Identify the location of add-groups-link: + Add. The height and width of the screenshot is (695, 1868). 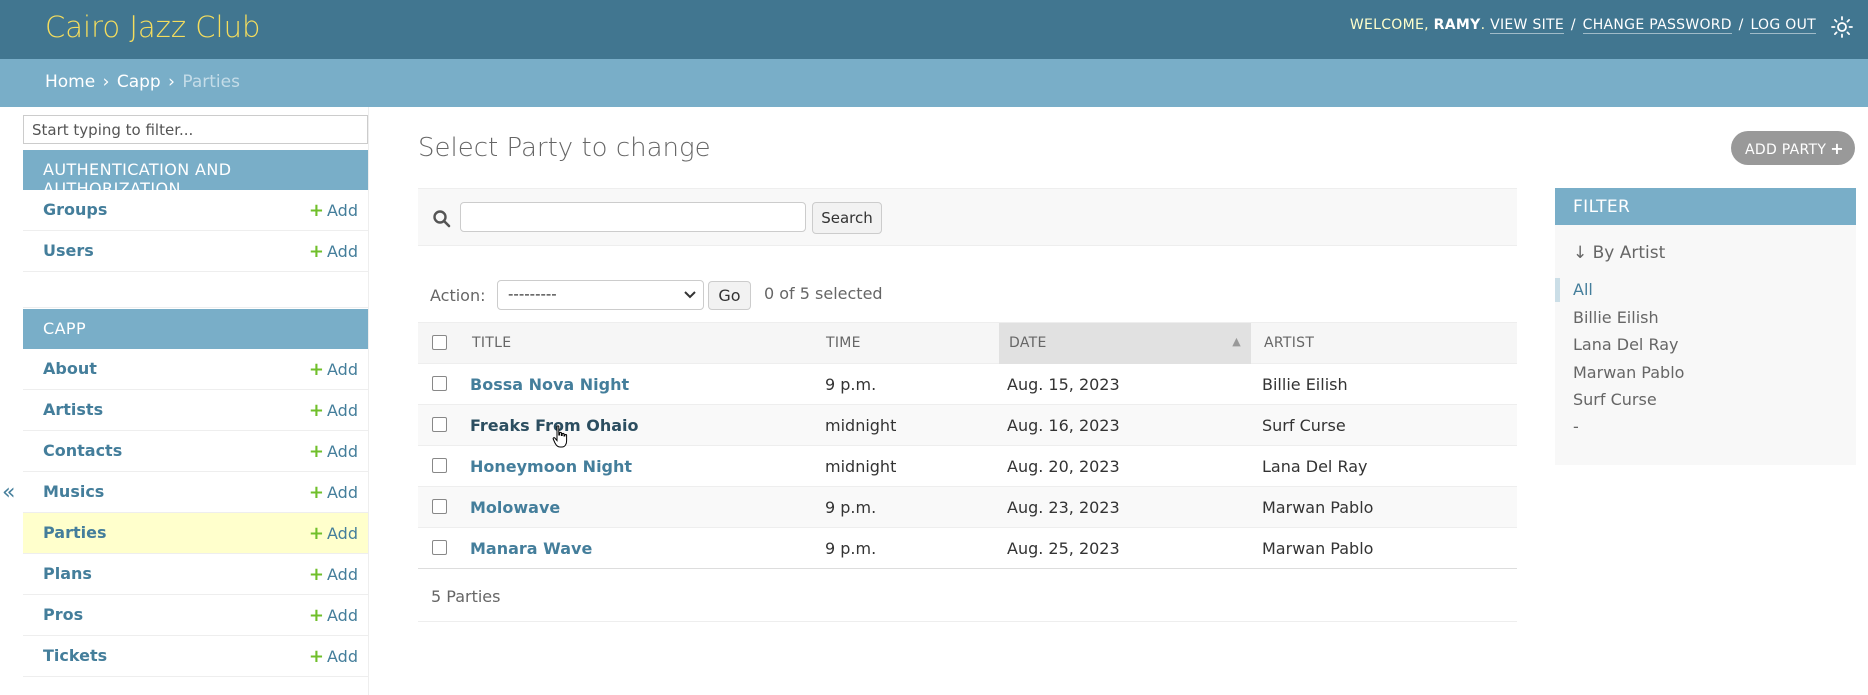
(333, 210).